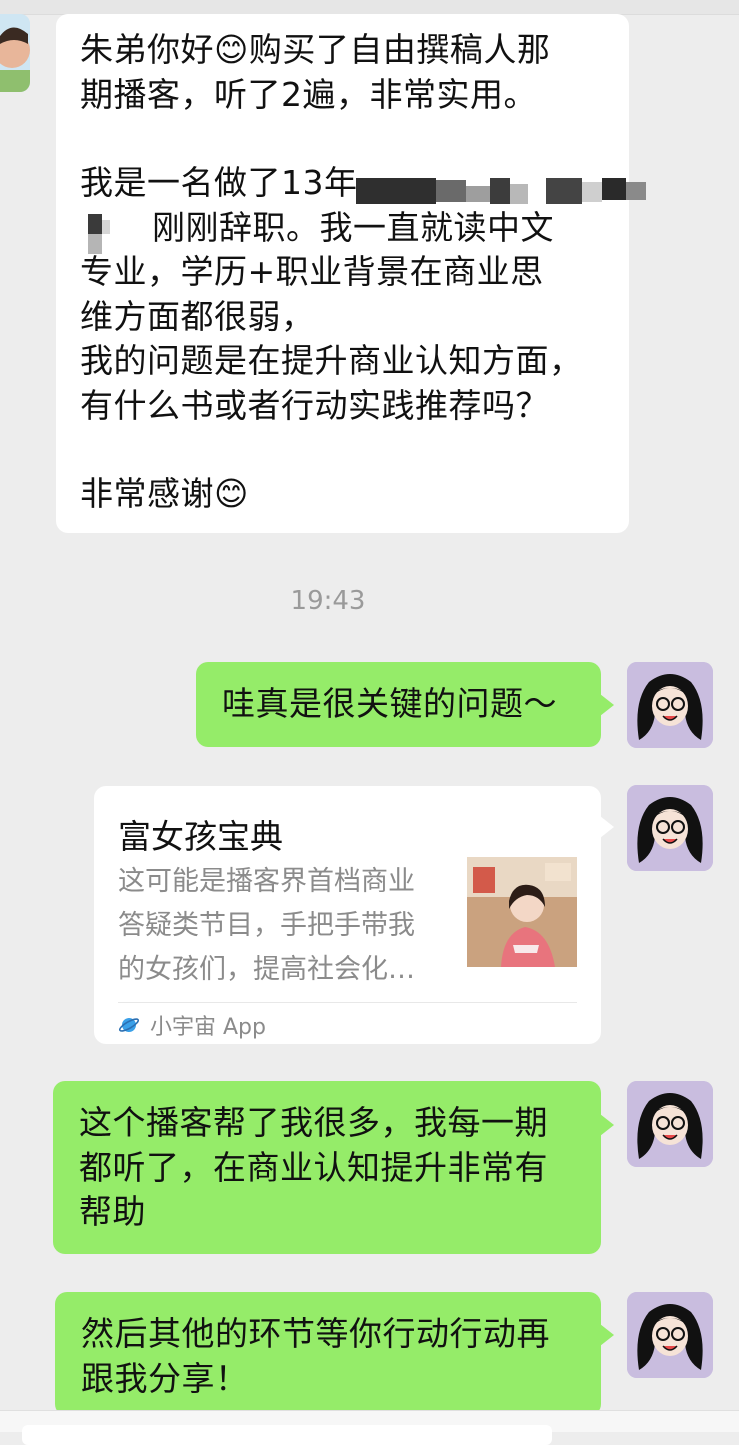 The width and height of the screenshot is (739, 1445). I want to click on contact-avatar, so click(15, 53).